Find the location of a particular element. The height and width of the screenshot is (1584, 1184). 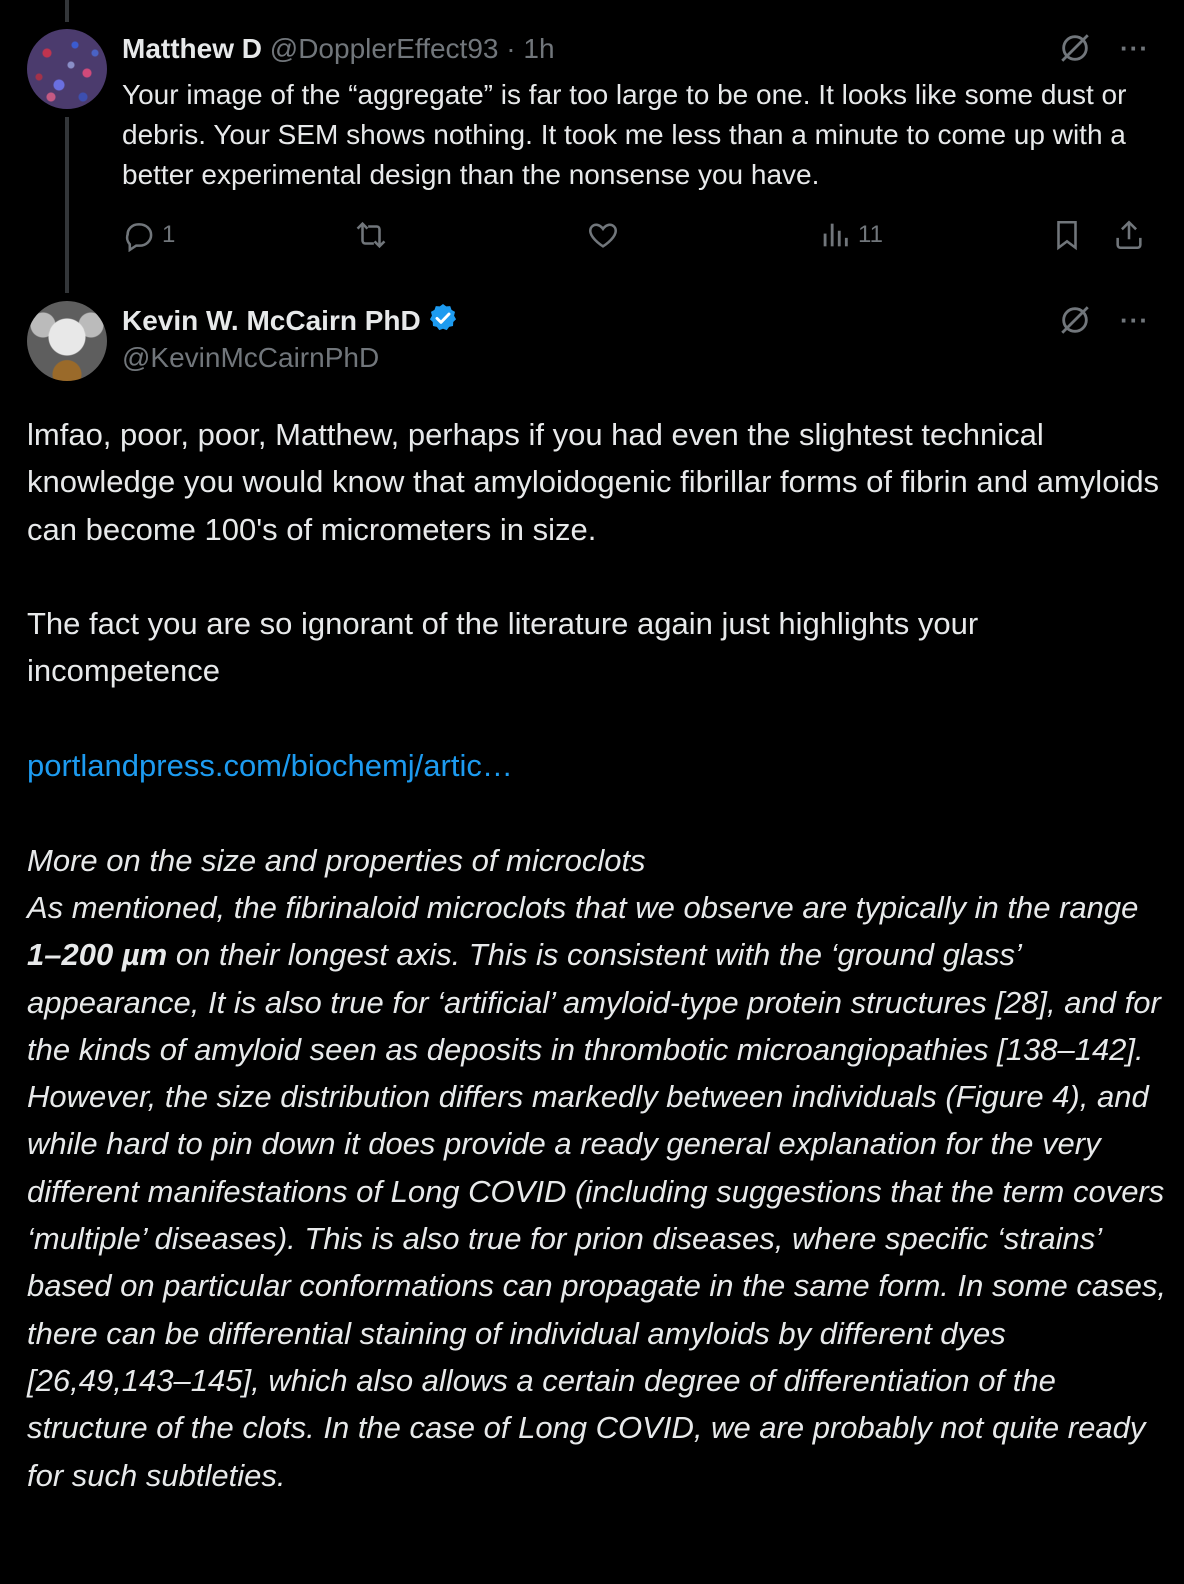

repost-button is located at coordinates (374, 235).